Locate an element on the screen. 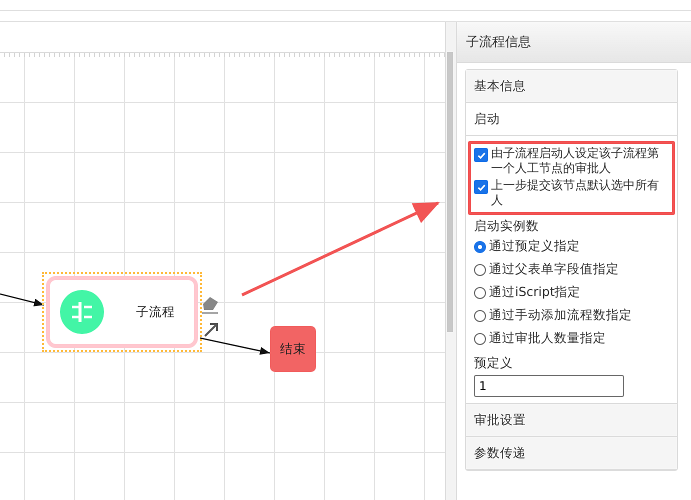 The width and height of the screenshot is (691, 500). radio-label: 通过父表单字段值指定 is located at coordinates (554, 269).